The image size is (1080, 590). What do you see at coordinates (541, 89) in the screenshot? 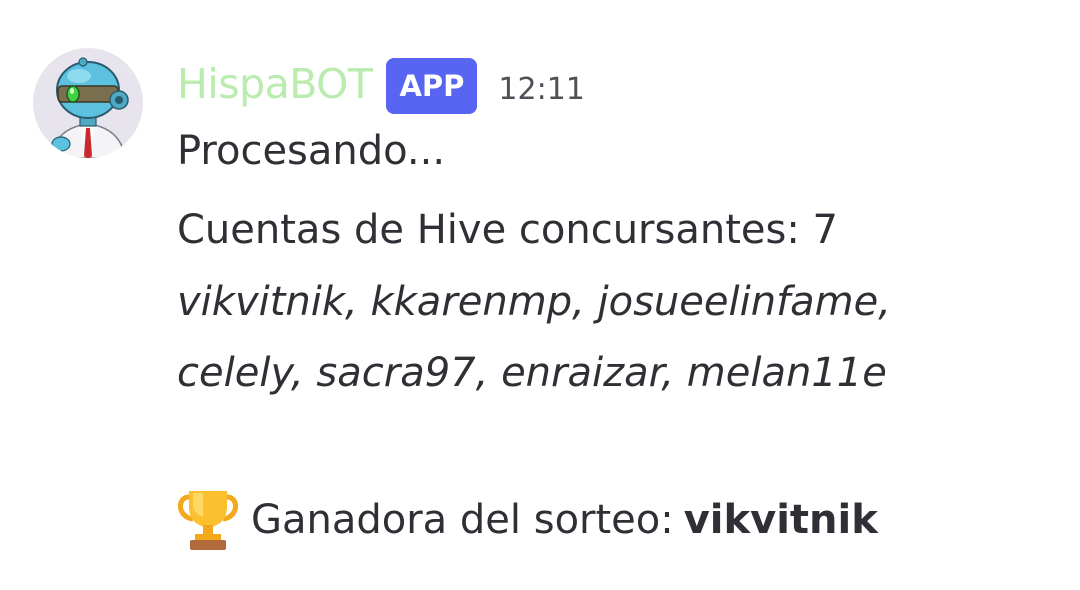
I see `message-timestamp: 12:11` at bounding box center [541, 89].